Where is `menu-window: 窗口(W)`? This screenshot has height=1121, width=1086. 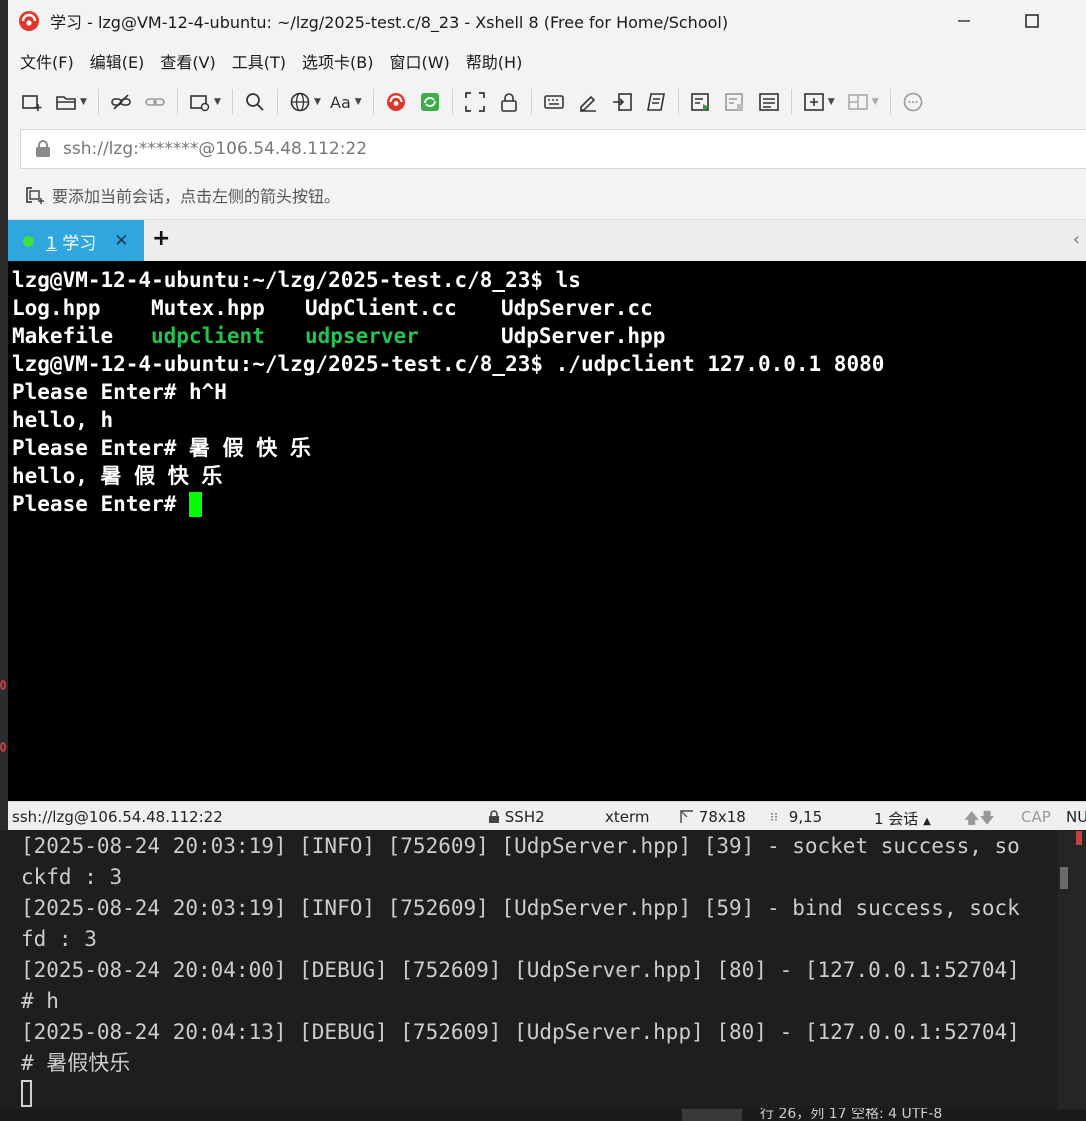
menu-window: 窗口(W) is located at coordinates (419, 61).